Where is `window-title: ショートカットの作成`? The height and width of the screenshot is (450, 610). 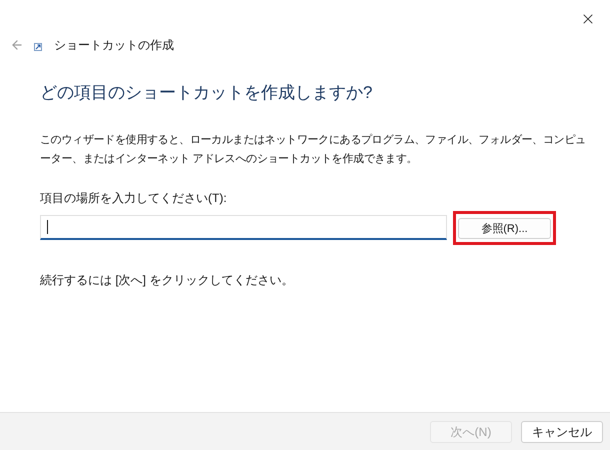 window-title: ショートカットの作成 is located at coordinates (114, 45).